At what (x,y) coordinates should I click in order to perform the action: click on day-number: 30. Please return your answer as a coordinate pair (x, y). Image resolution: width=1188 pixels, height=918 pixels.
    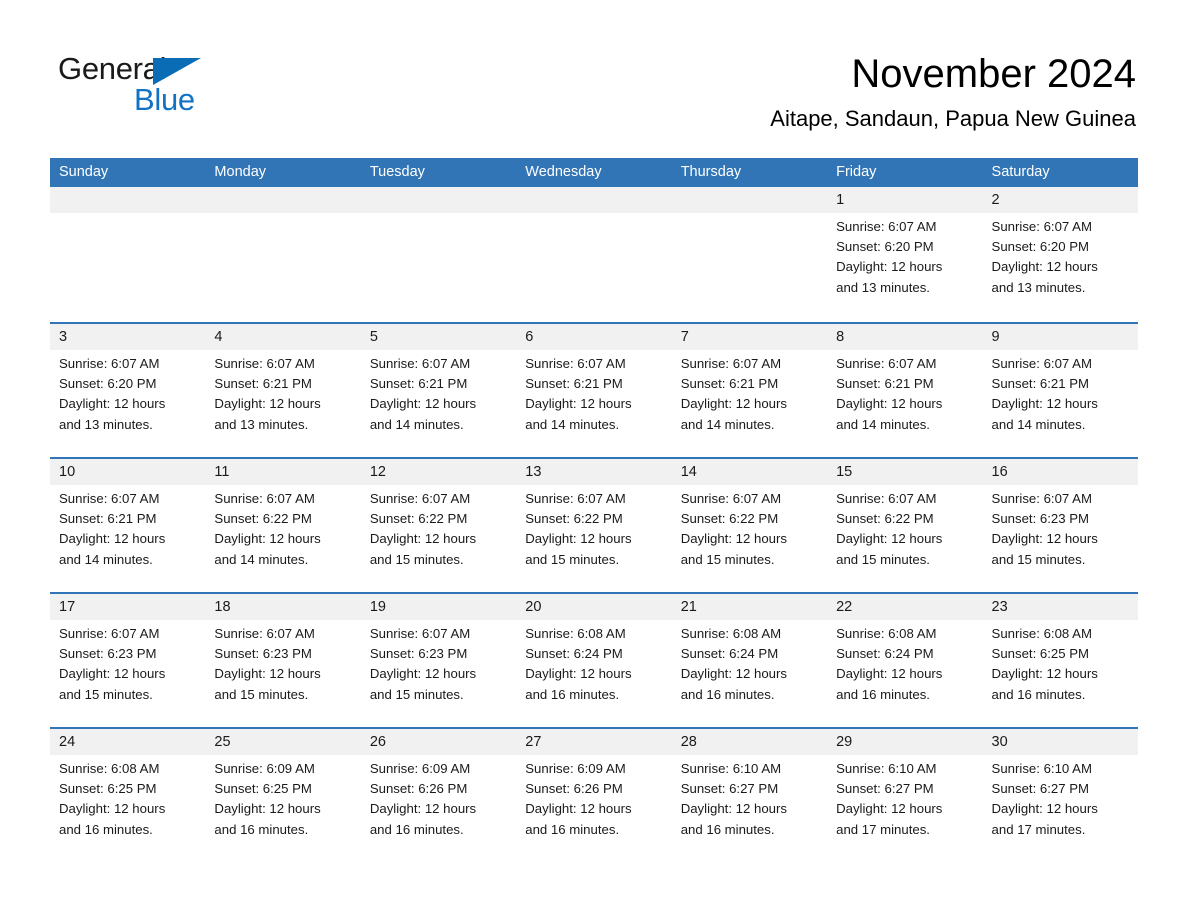
    Looking at the image, I should click on (999, 742).